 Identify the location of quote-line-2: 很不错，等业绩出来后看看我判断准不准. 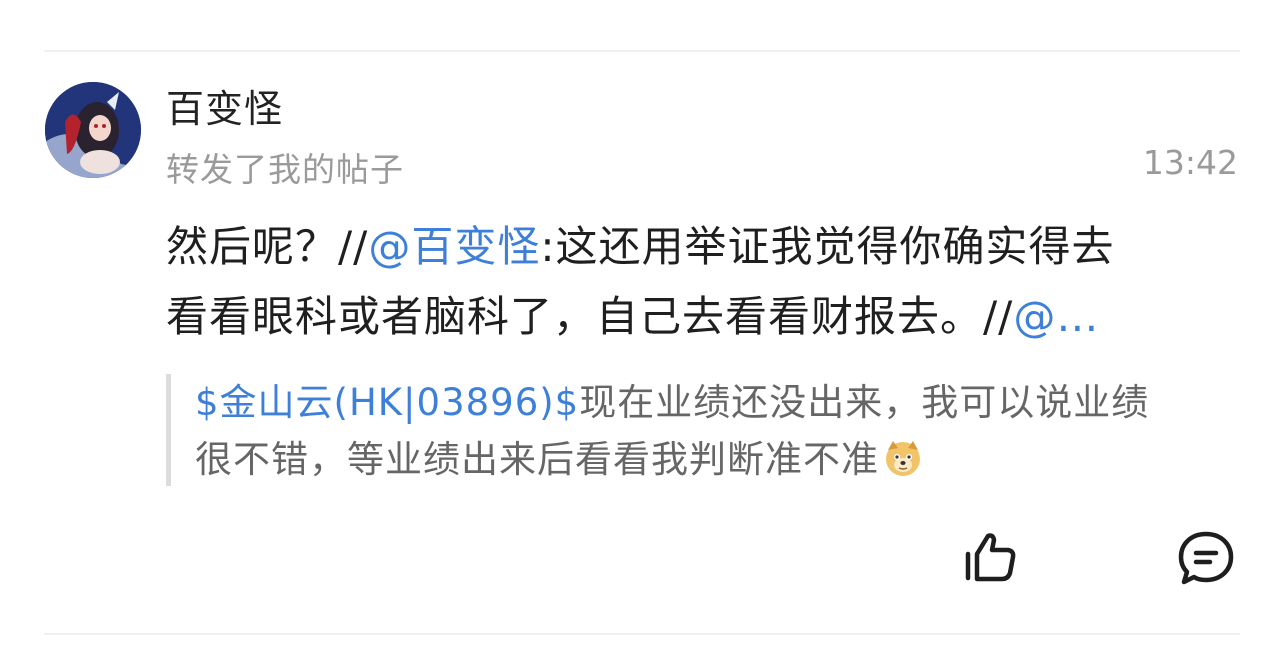
(715, 459).